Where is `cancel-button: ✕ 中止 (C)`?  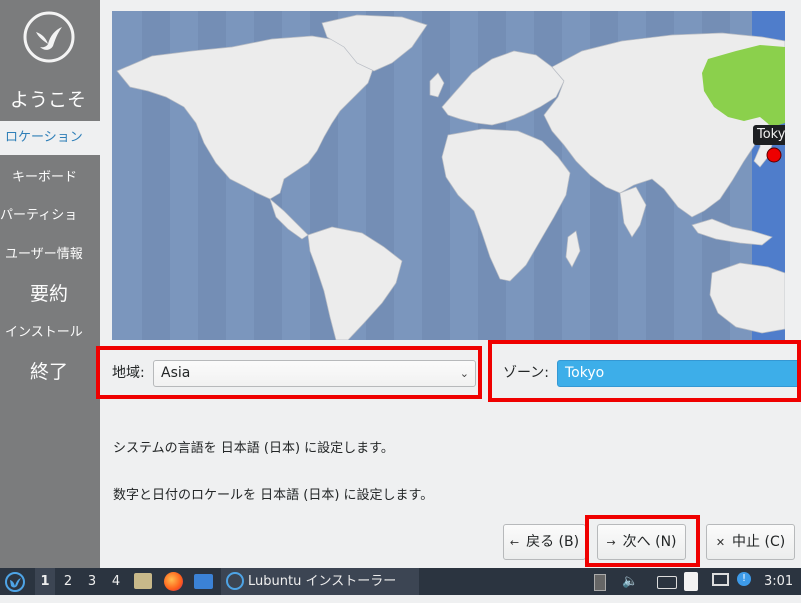 cancel-button: ✕ 中止 (C) is located at coordinates (750, 542).